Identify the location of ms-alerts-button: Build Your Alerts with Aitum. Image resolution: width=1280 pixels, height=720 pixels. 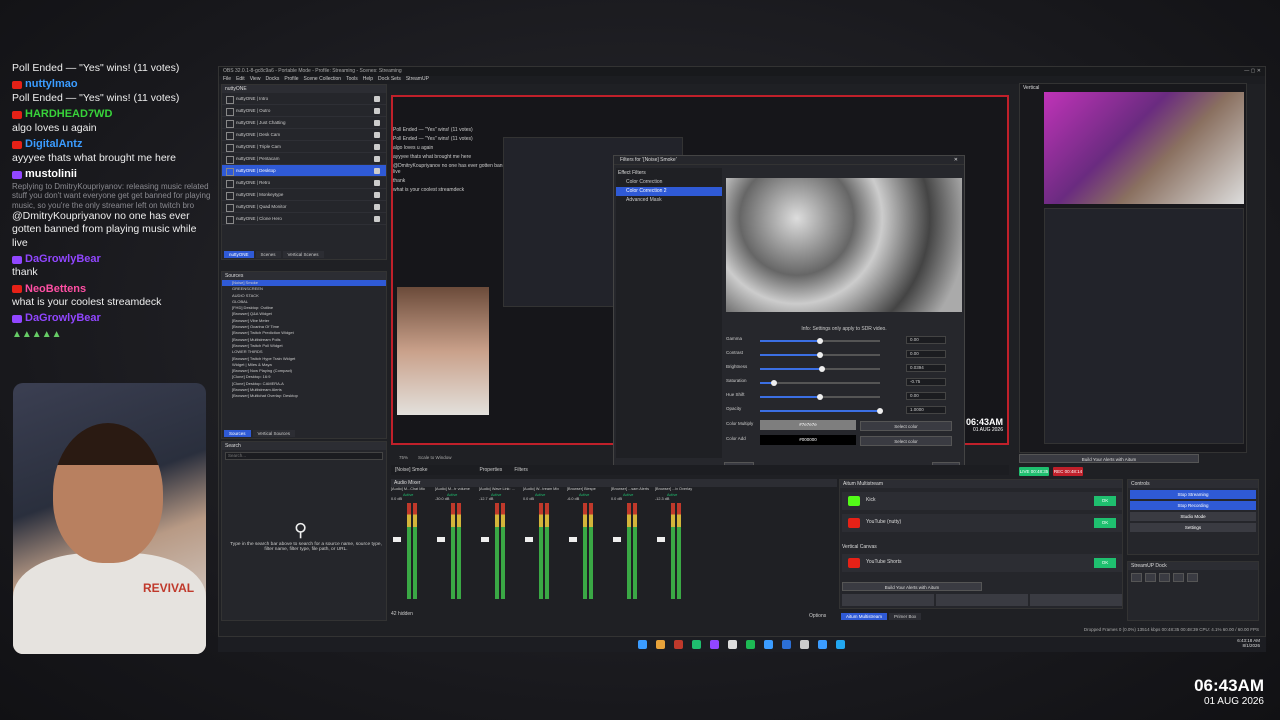
(912, 586).